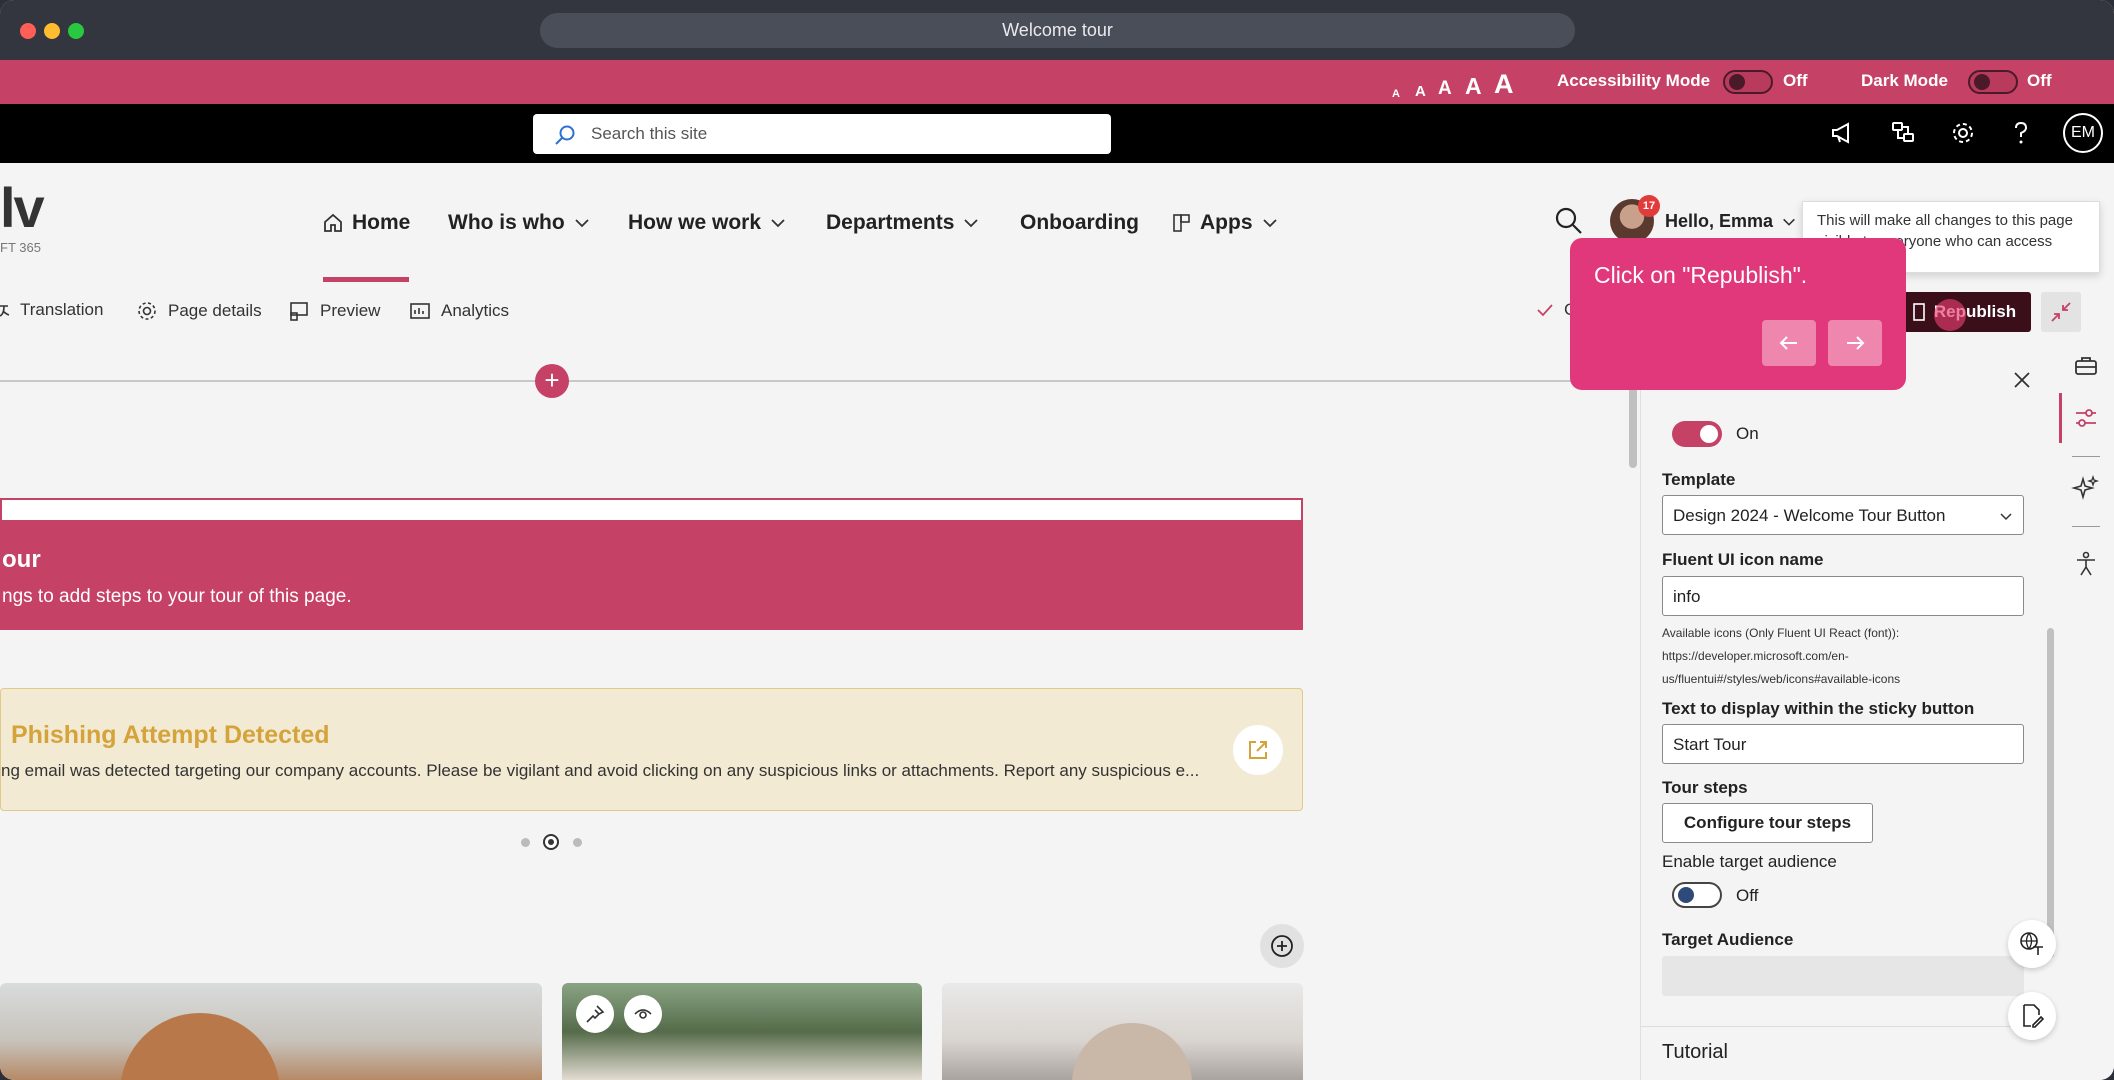 Image resolution: width=2114 pixels, height=1080 pixels. I want to click on close-icon, so click(2022, 380).